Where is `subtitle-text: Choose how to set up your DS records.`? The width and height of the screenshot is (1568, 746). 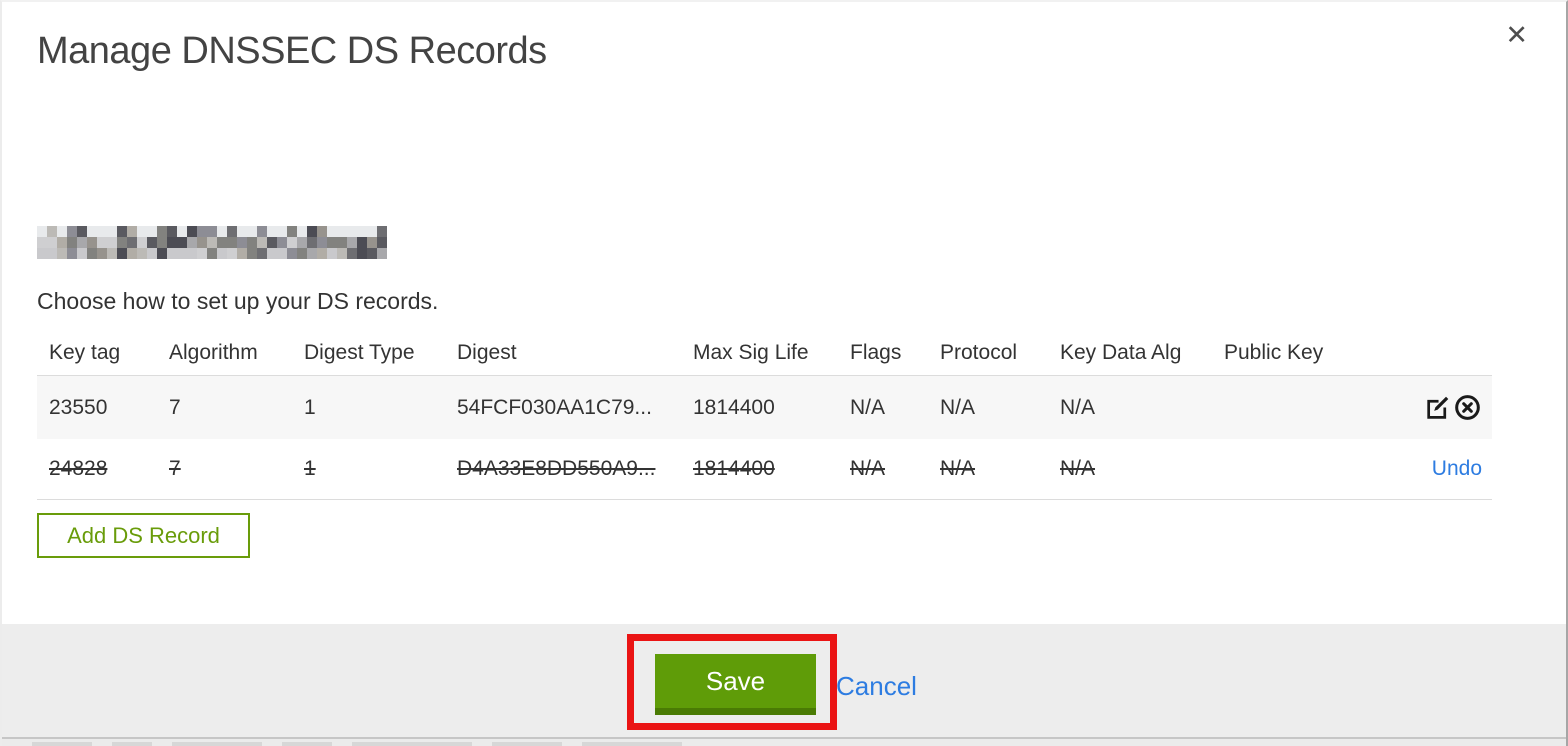 subtitle-text: Choose how to set up your DS records. is located at coordinates (238, 301).